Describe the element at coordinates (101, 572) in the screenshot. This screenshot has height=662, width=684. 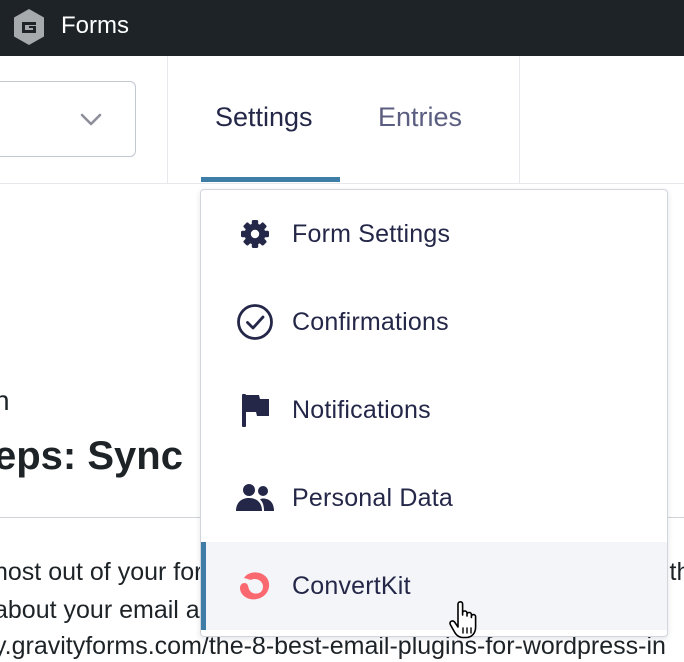
I see `paragraph-line: nost out of your for` at that location.